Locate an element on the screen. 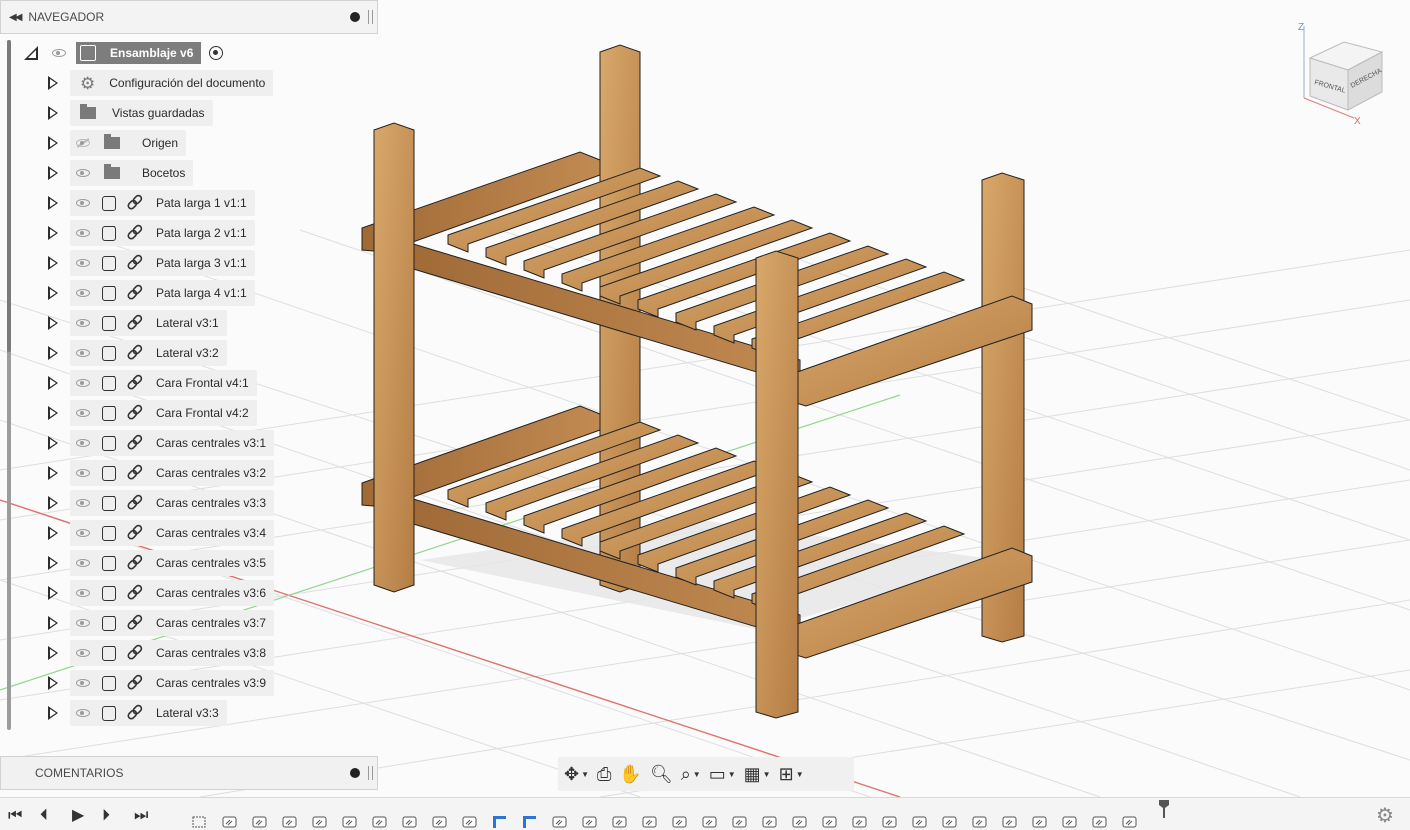 This screenshot has width=1410, height=830. step-forward-icon: ⏵ is located at coordinates (106, 816).